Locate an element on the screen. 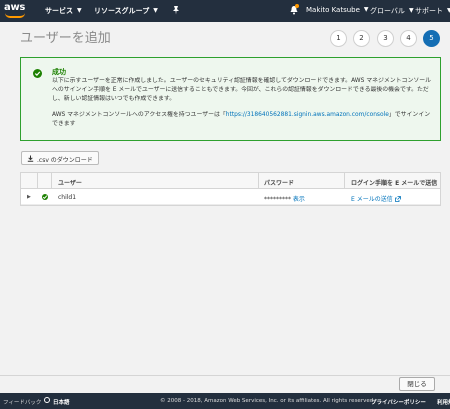  region-menu: グローバル ▼ is located at coordinates (392, 11).